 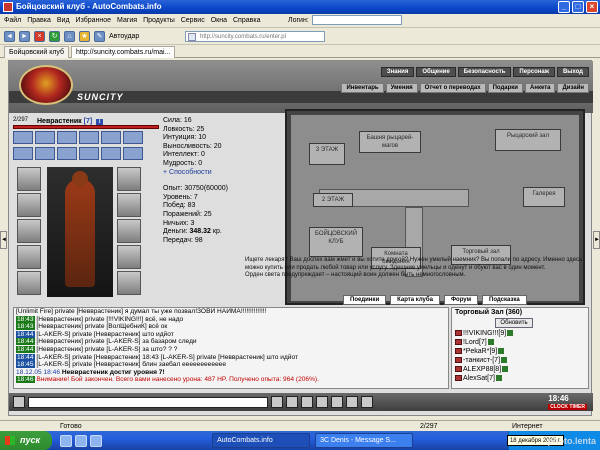 I want to click on menu-item-windows: Окна, so click(x=219, y=20).